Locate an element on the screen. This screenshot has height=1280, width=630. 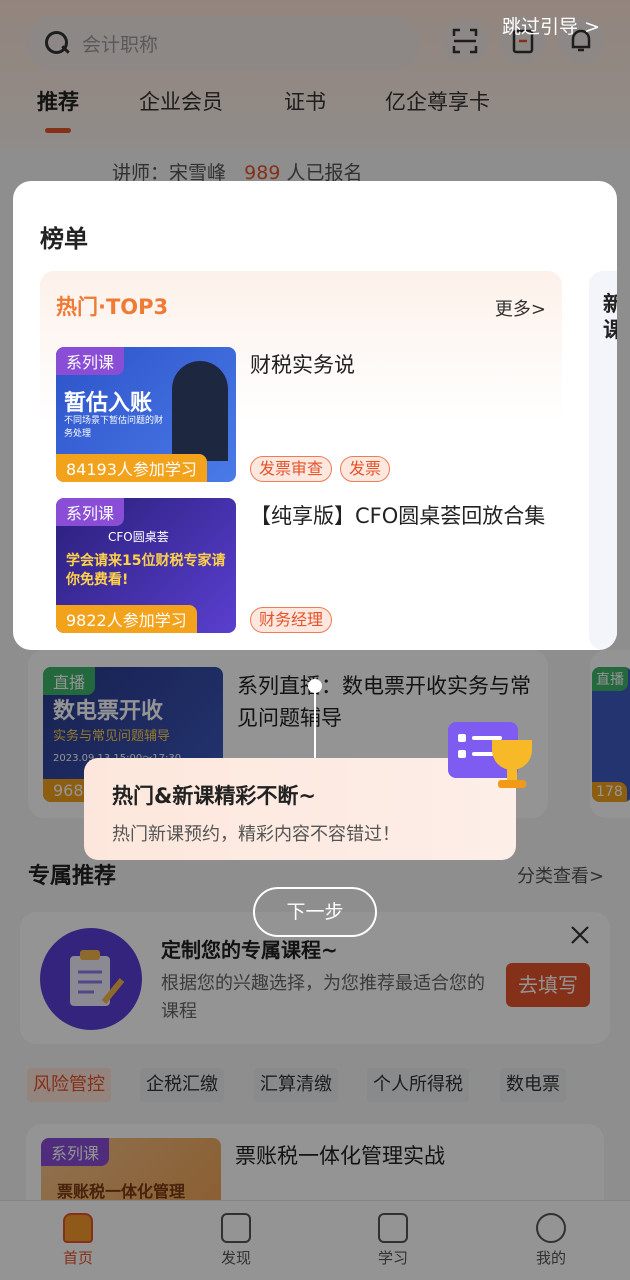
course-title: 【纯享版】CFO圆桌荟回放合集 is located at coordinates (398, 516).